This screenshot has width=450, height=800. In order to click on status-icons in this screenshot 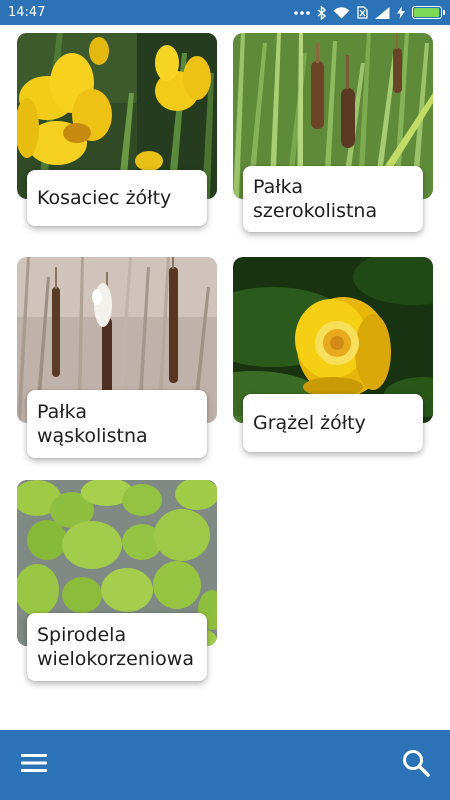, I will do `click(369, 12)`.